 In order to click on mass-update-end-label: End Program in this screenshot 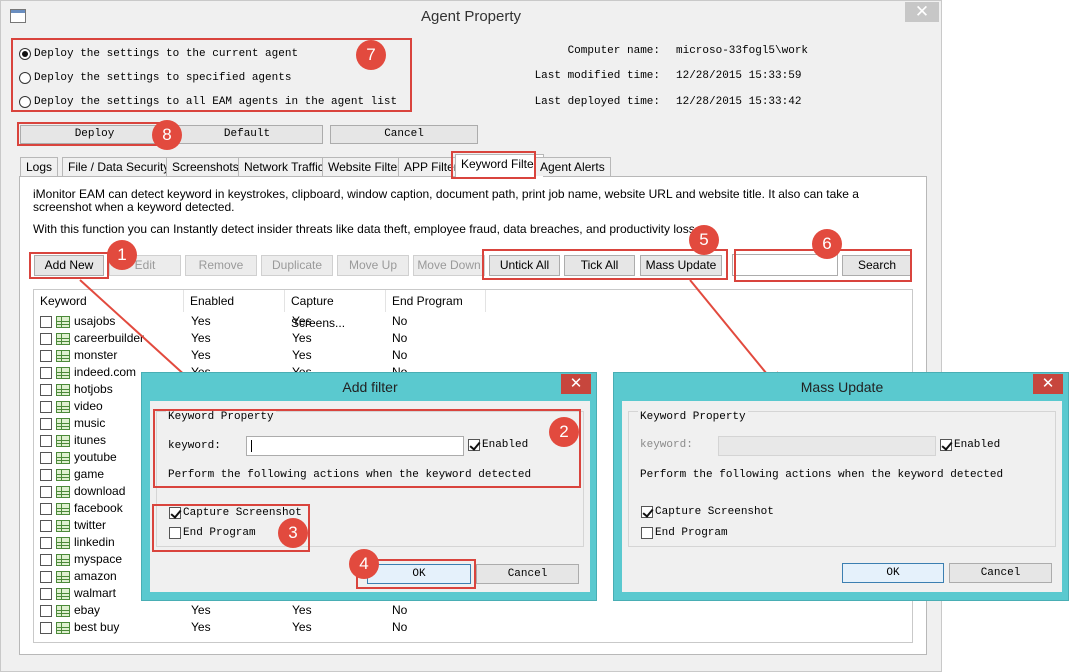, I will do `click(691, 533)`.